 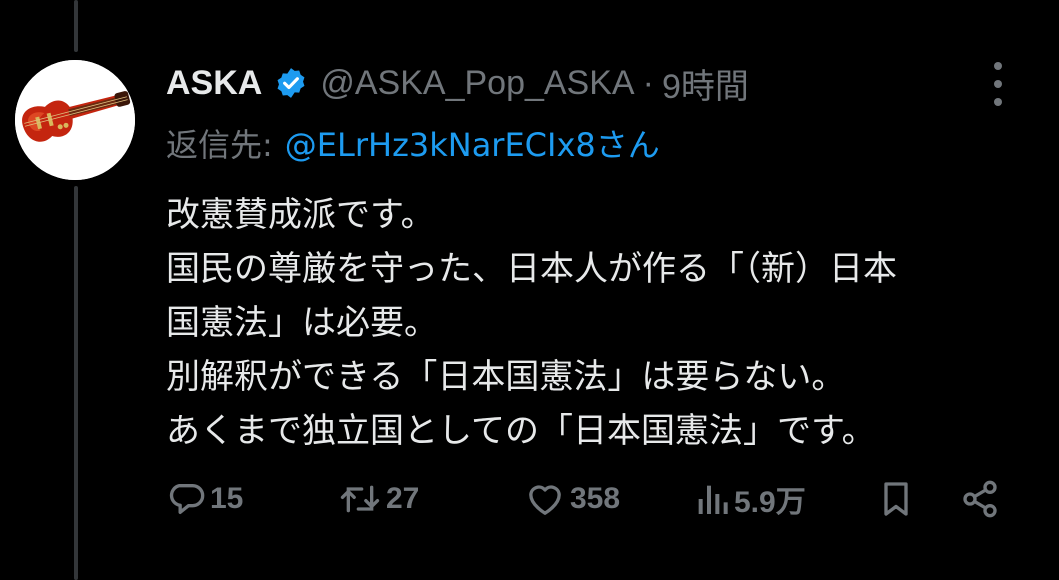 I want to click on tweet-body-line: 国憲法」は必要。, so click(x=302, y=323).